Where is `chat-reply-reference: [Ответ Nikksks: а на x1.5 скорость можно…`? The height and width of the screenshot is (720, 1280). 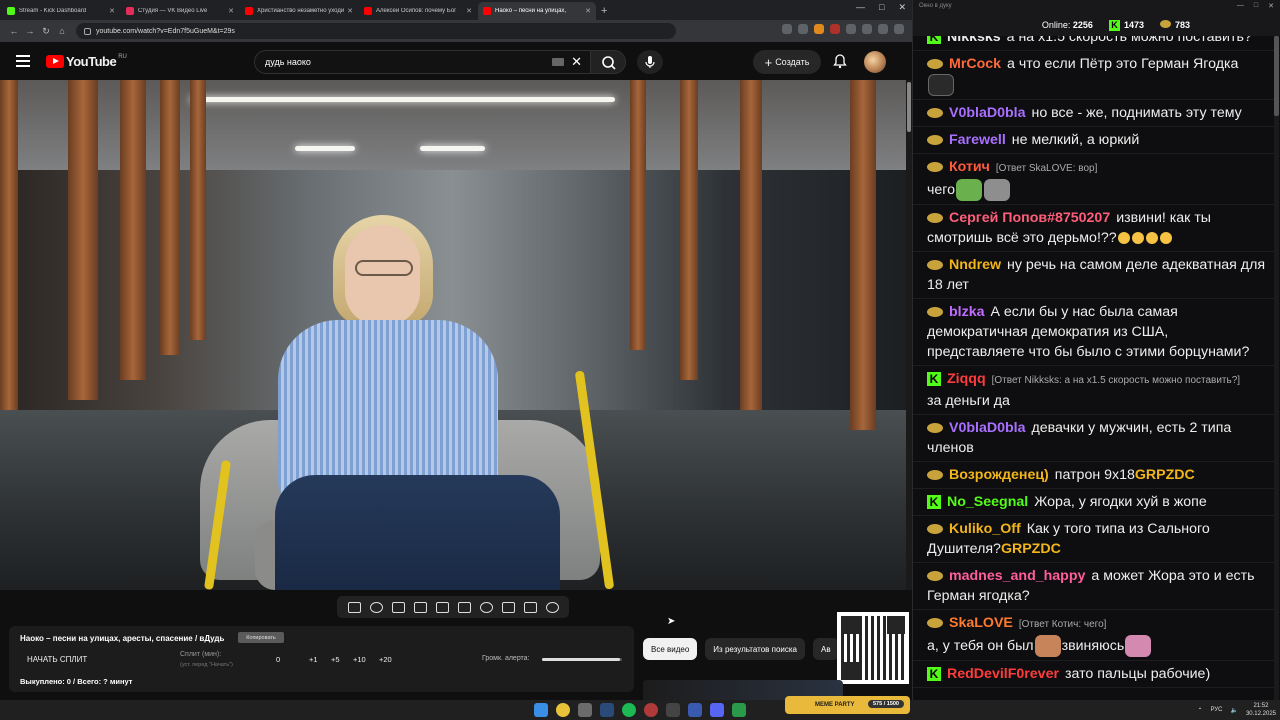
chat-reply-reference: [Ответ Nikksks: а на x1.5 скорость можно… is located at coordinates (1116, 380).